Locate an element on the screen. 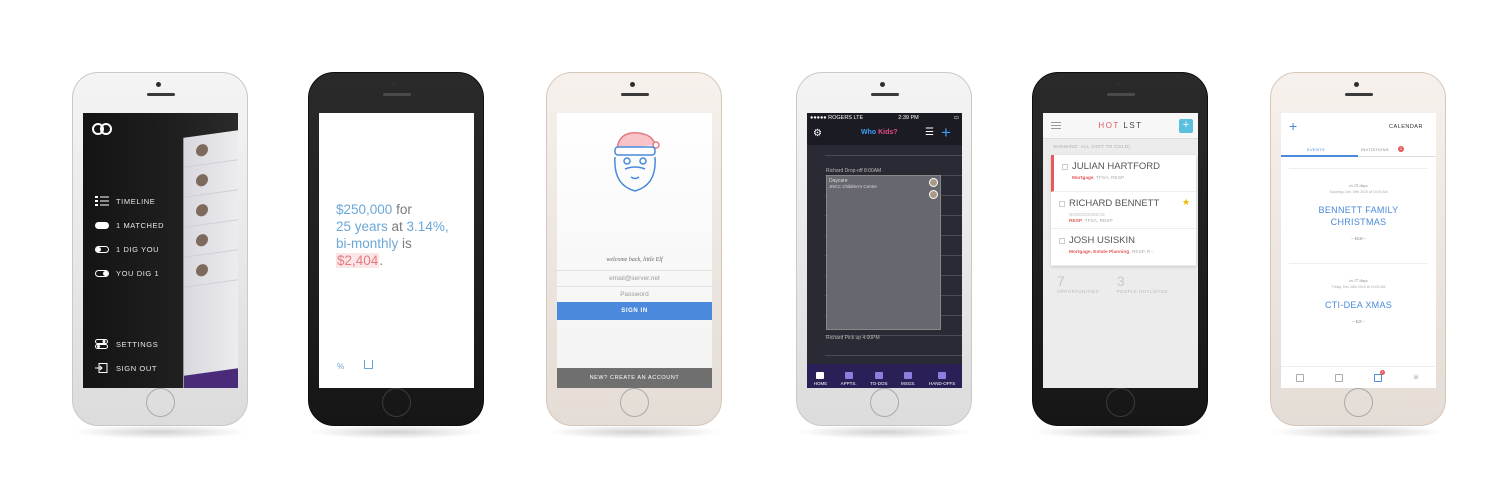 The height and width of the screenshot is (500, 1500). create-account-button: NEW? CREATE AN ACCOUNT is located at coordinates (634, 378).